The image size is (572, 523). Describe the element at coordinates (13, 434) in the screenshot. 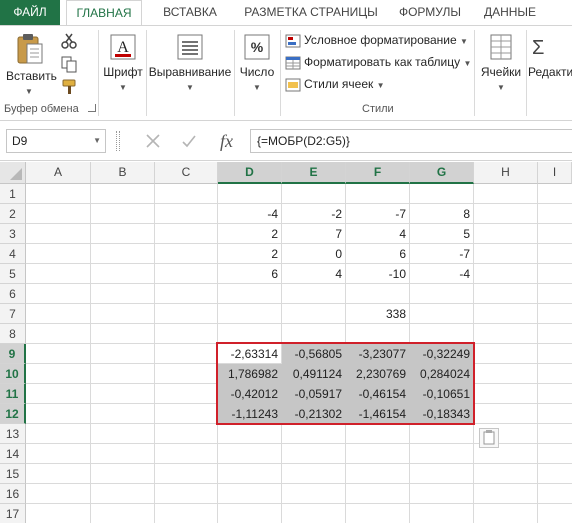

I see `row-header-13: 13` at that location.